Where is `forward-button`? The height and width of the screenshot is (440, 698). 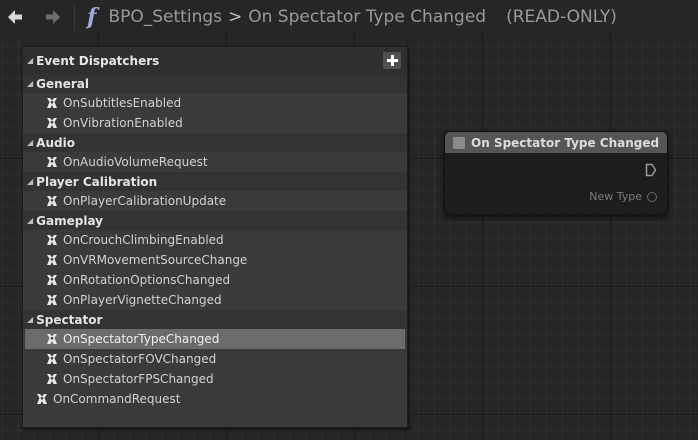 forward-button is located at coordinates (53, 17).